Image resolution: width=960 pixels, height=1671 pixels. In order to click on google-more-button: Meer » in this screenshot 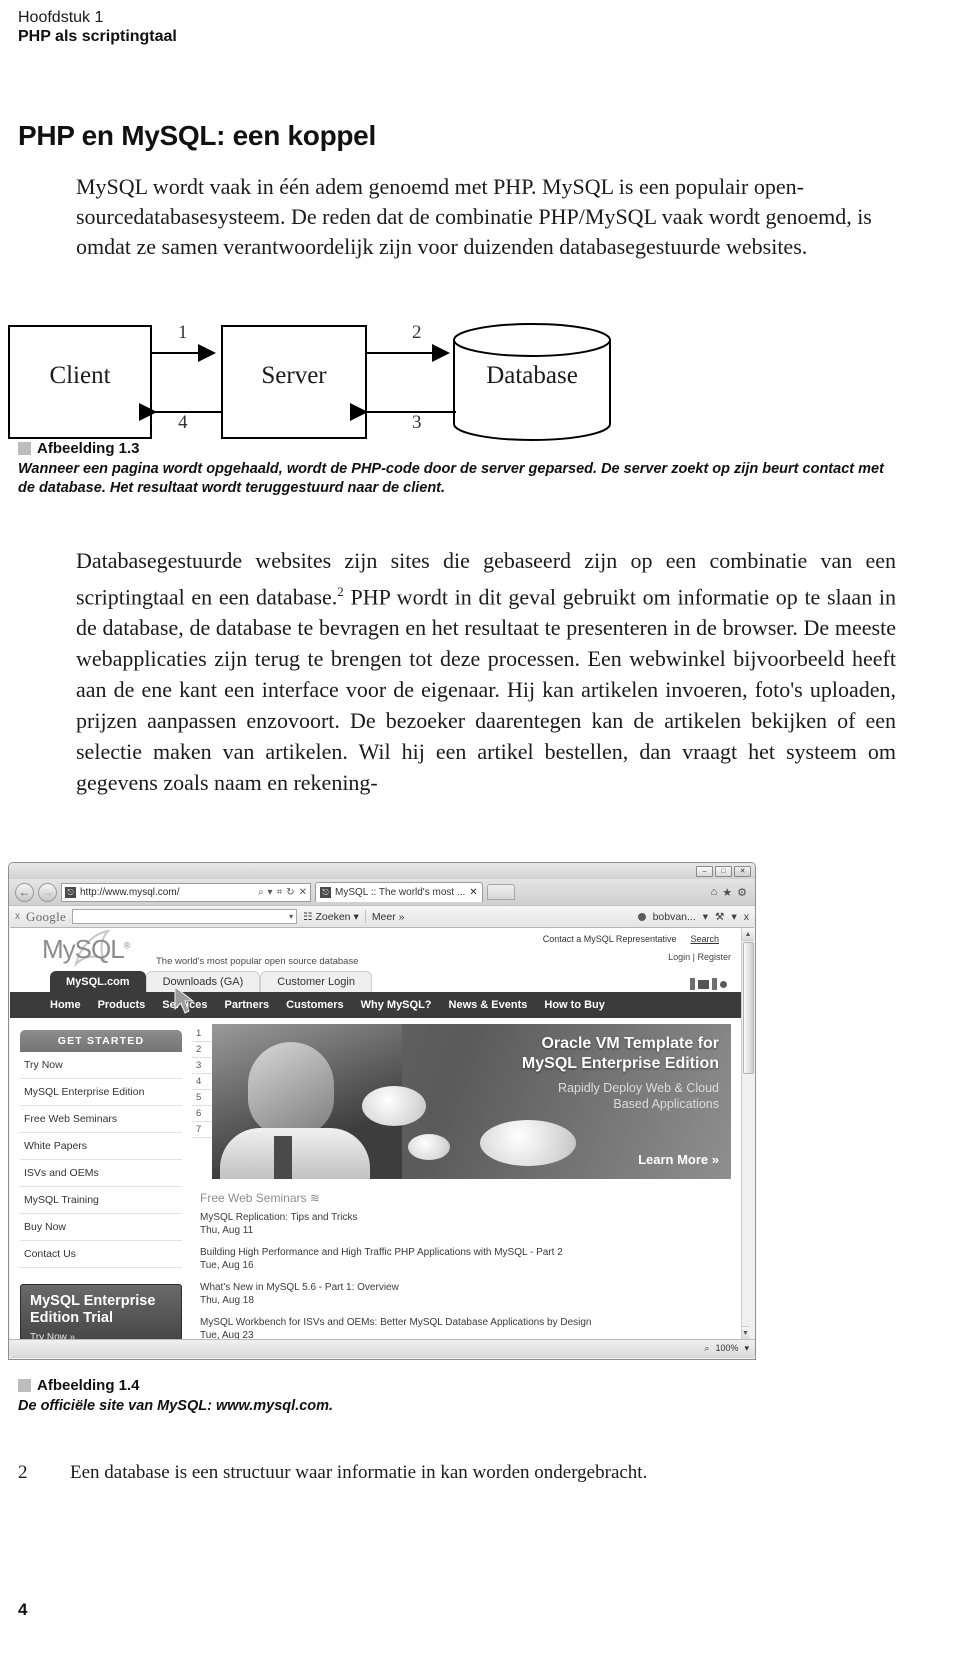, I will do `click(388, 917)`.